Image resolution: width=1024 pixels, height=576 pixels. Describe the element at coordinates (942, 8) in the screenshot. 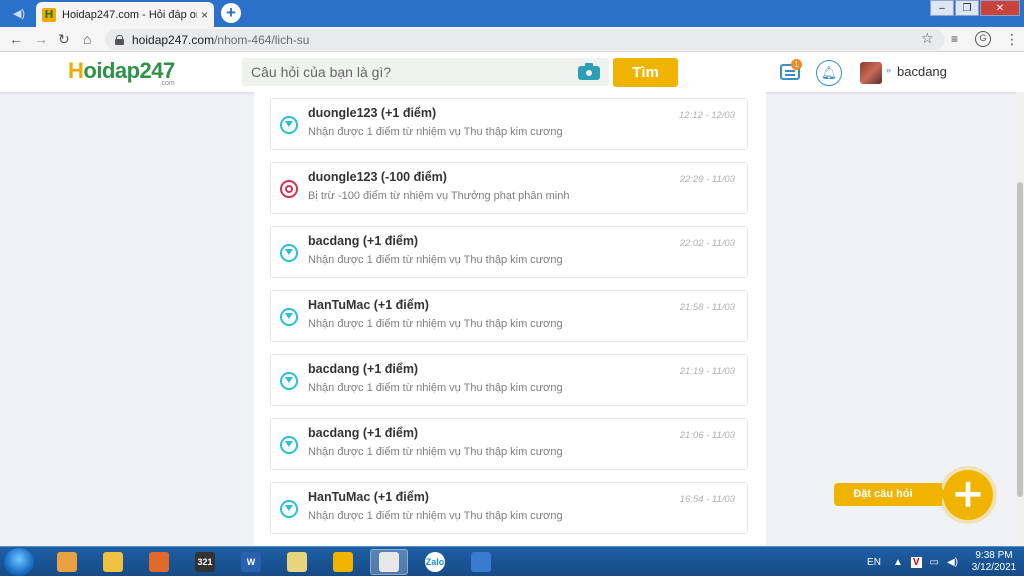

I see `minimize-button: –` at that location.